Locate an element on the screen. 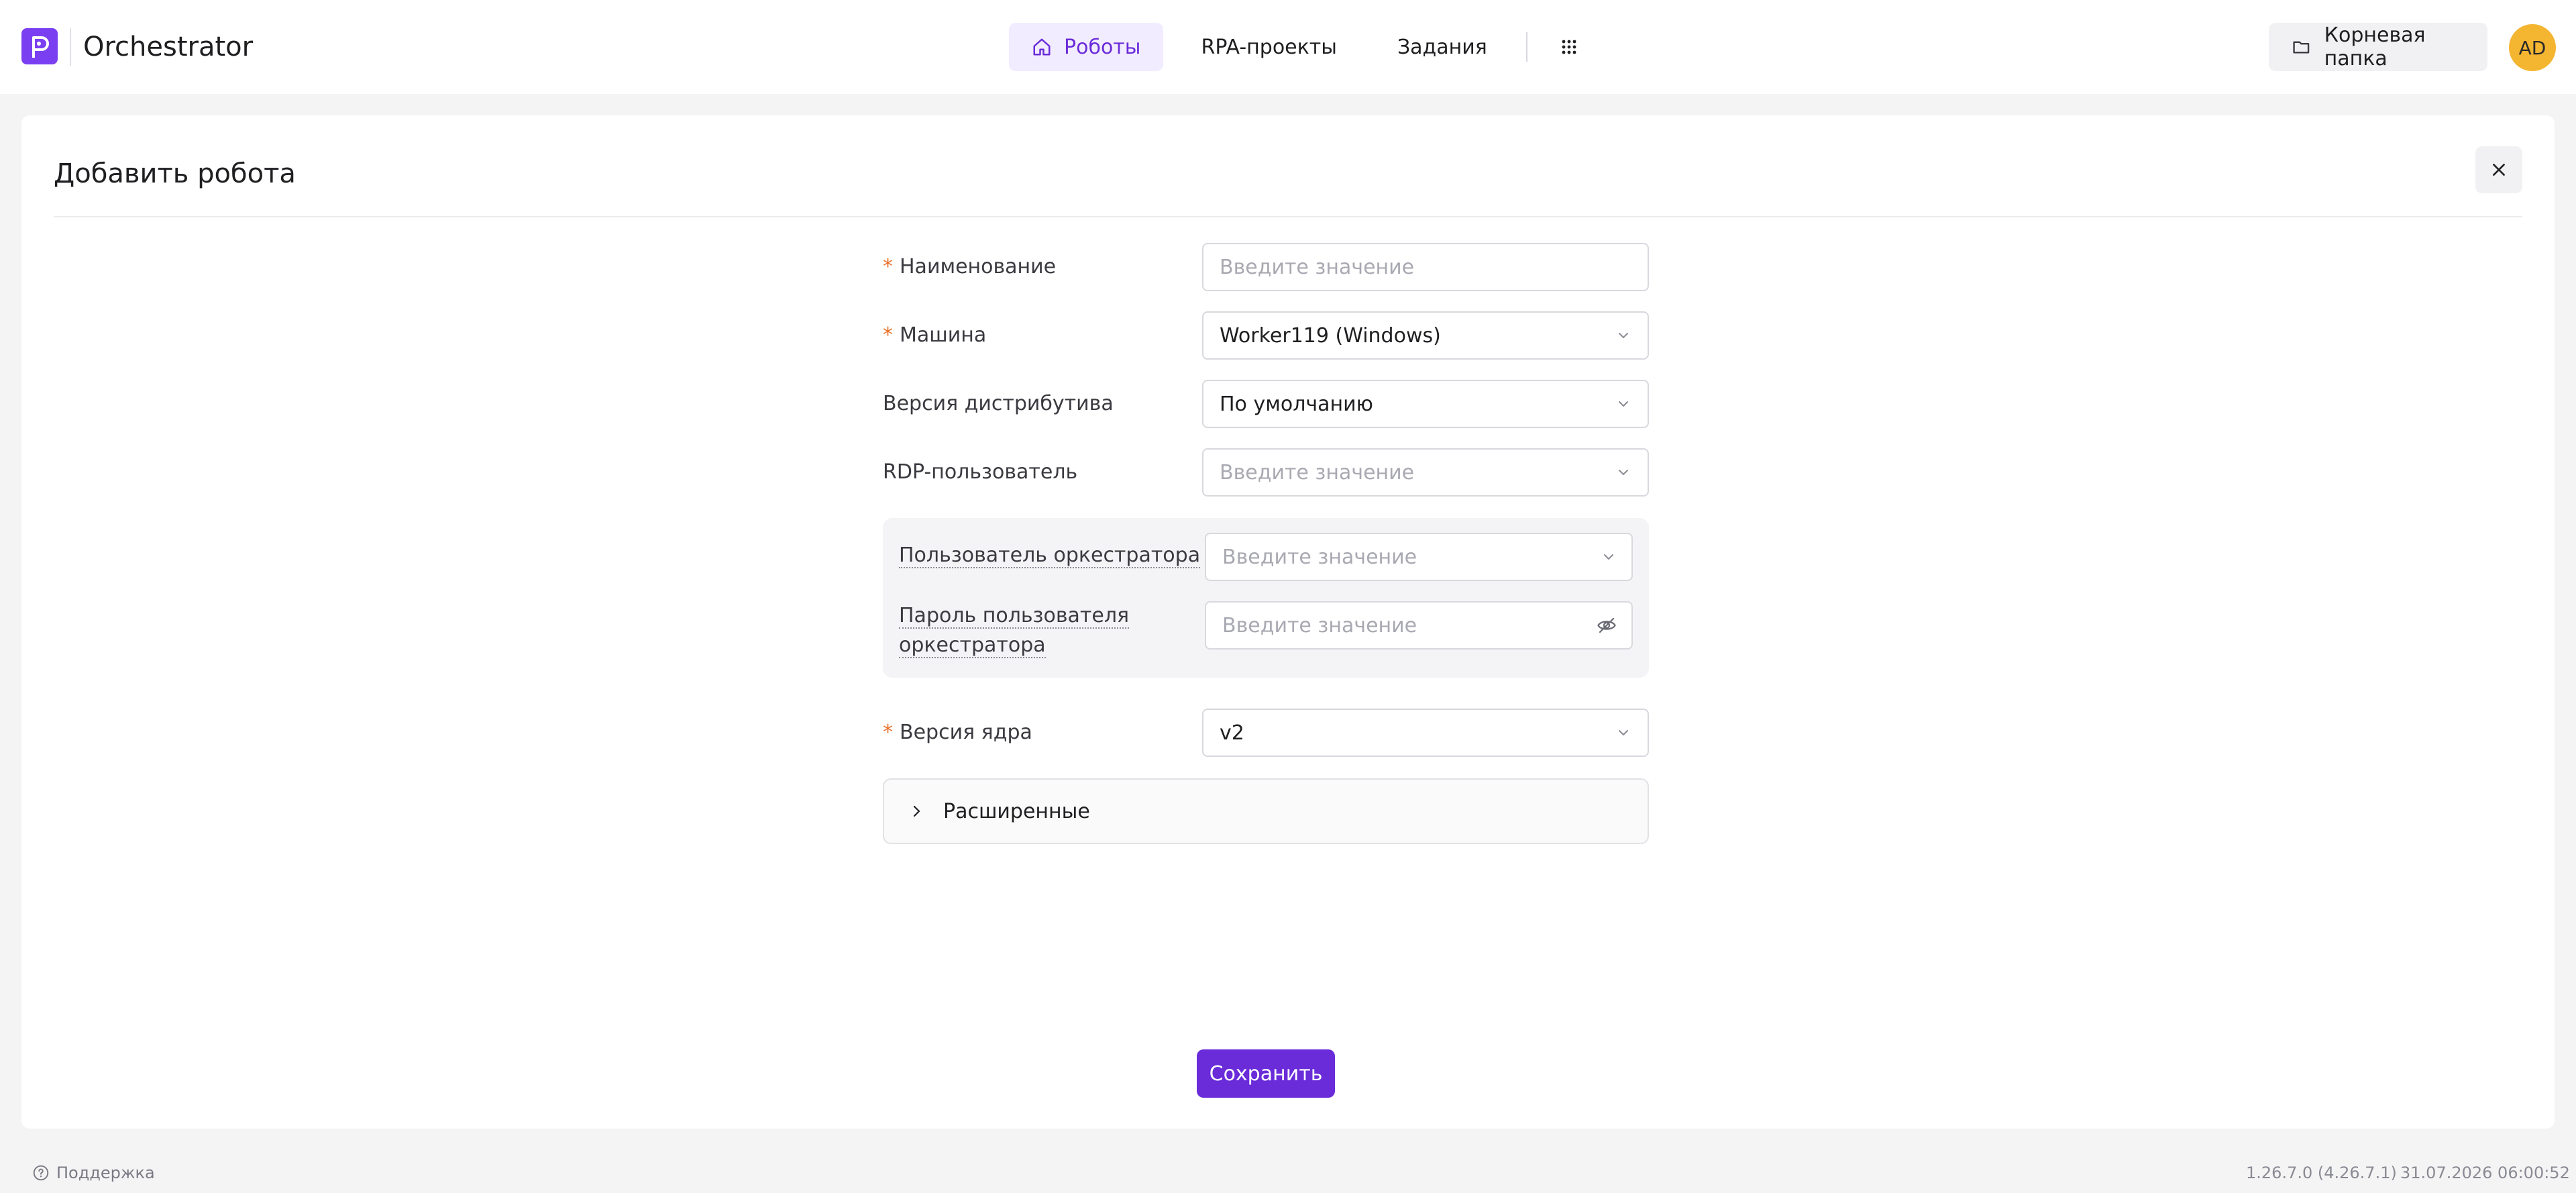 The image size is (2576, 1193). user-avatar: AD is located at coordinates (2532, 47).